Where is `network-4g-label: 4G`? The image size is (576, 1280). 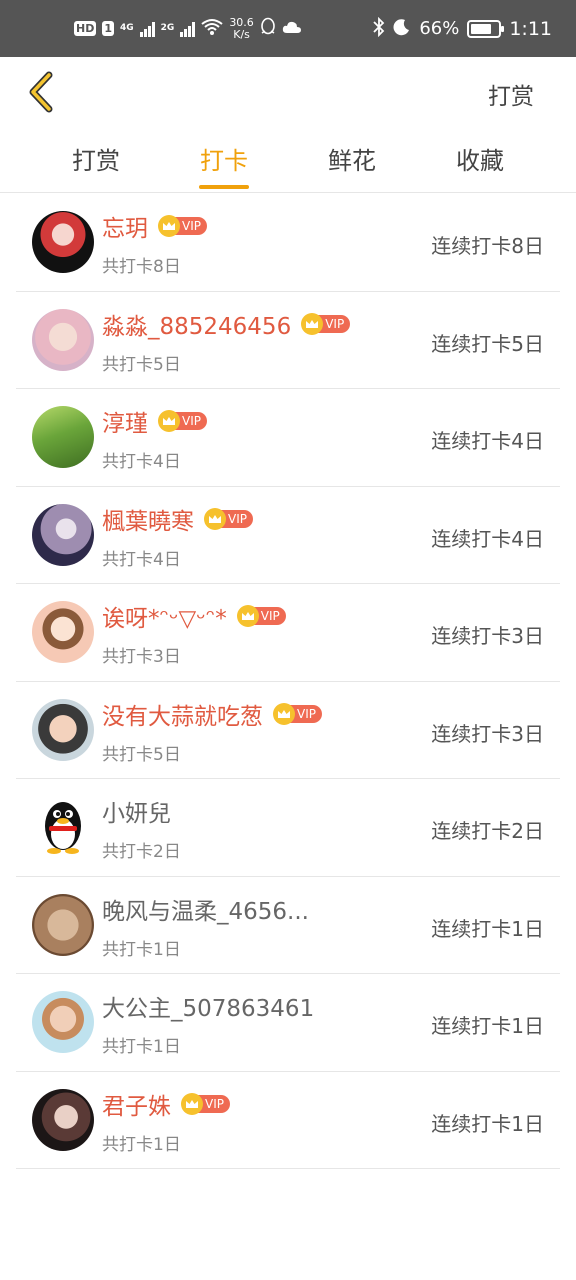
network-4g-label: 4G is located at coordinates (127, 28).